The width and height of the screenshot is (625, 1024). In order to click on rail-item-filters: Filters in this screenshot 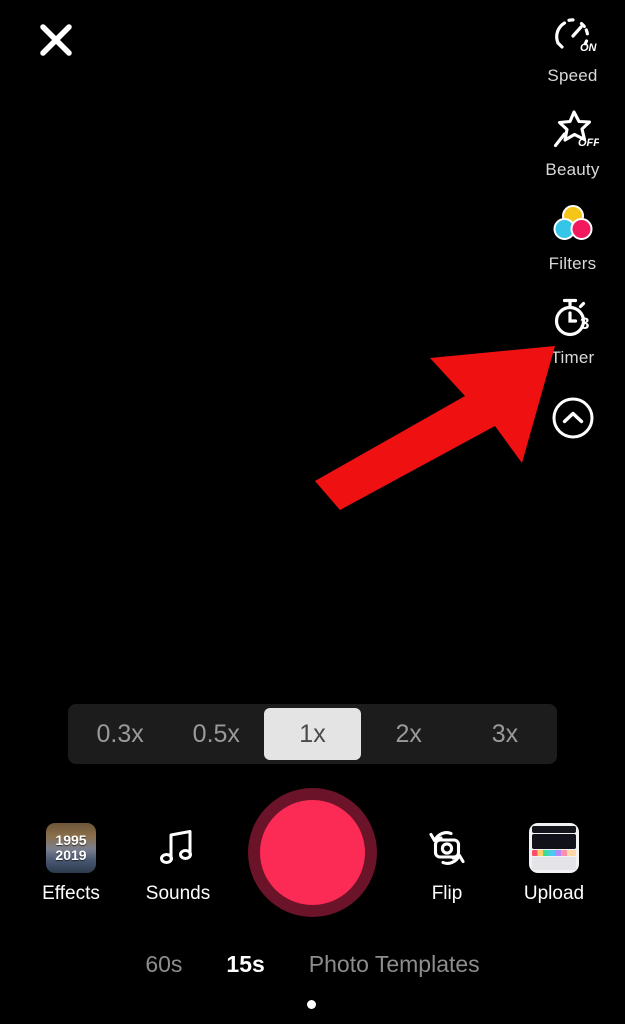, I will do `click(572, 235)`.